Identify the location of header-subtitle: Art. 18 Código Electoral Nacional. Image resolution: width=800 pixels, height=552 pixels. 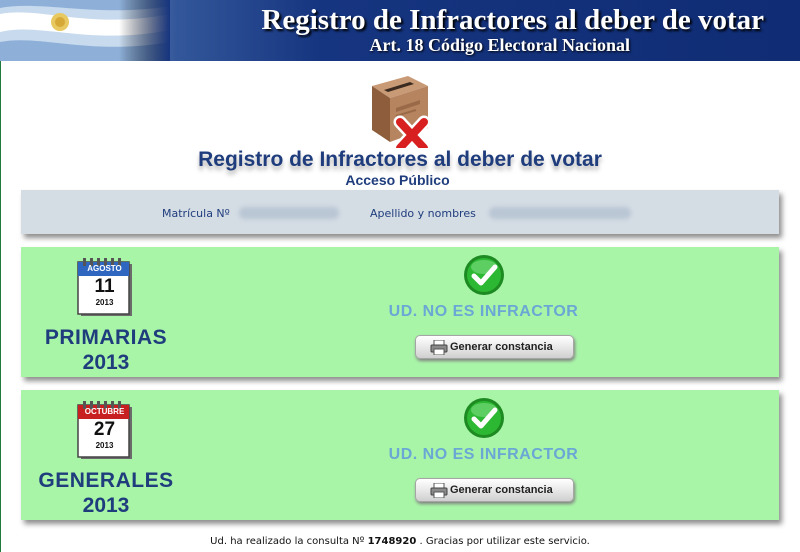
(499, 45).